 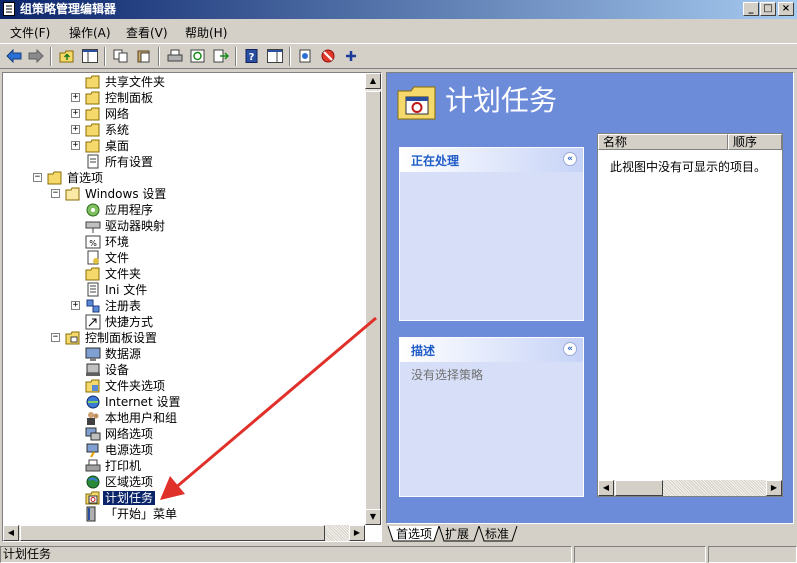 What do you see at coordinates (221, 98) in the screenshot?
I see `tree-item: + 控制面板` at bounding box center [221, 98].